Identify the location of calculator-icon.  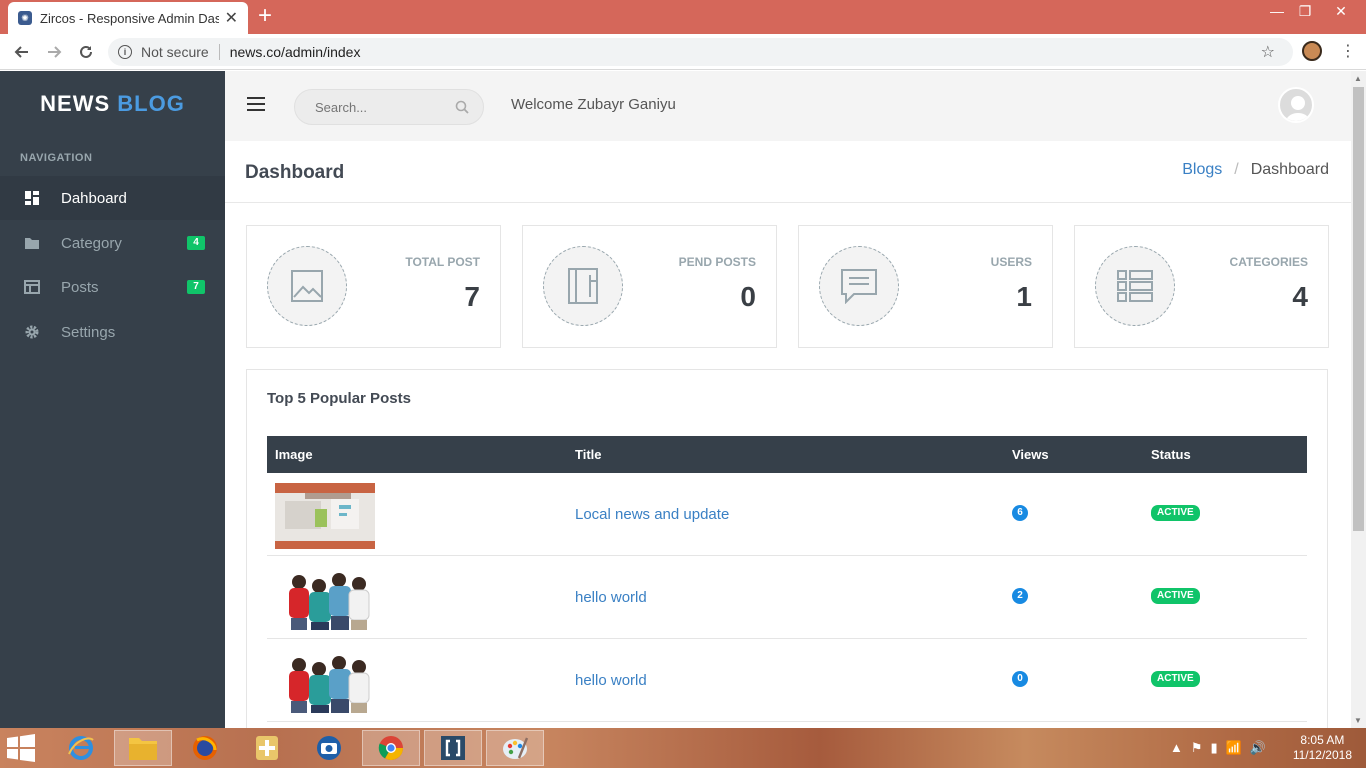
(267, 748).